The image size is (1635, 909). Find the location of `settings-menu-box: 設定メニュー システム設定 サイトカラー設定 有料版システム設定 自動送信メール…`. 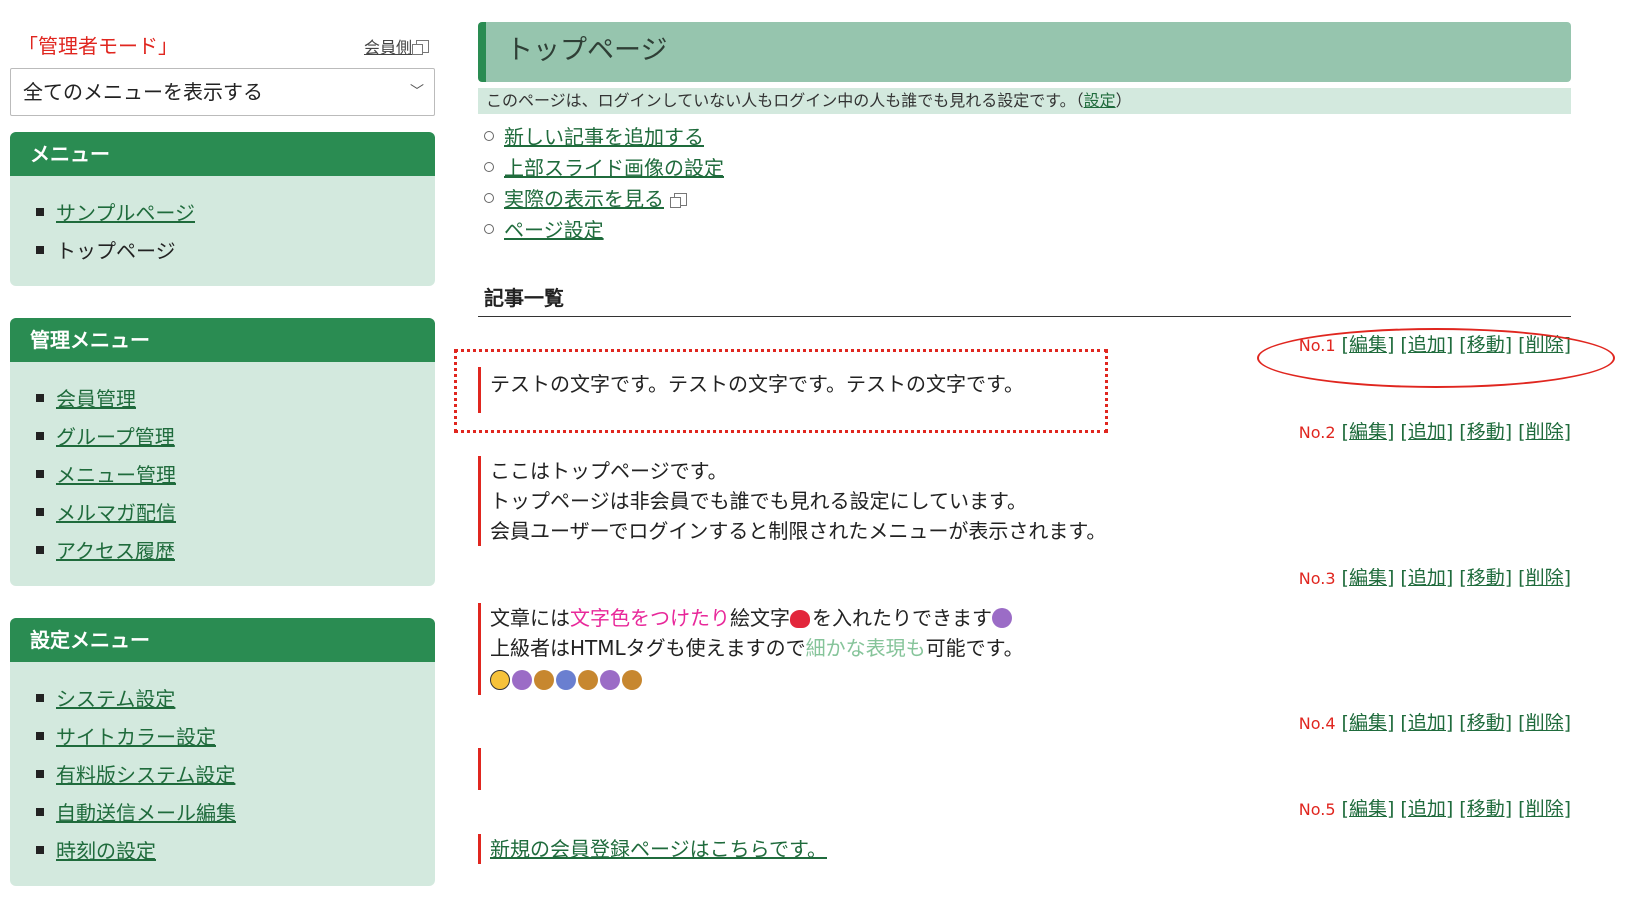

settings-menu-box: 設定メニュー システム設定 サイトカラー設定 有料版システム設定 自動送信メール… is located at coordinates (222, 752).